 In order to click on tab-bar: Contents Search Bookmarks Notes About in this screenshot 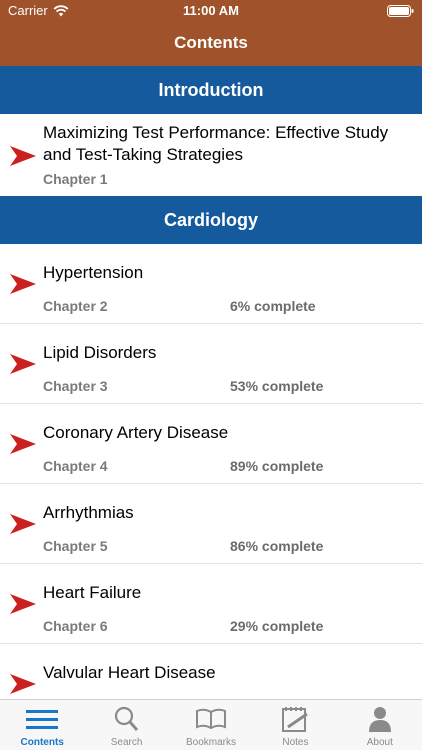, I will do `click(211, 724)`.